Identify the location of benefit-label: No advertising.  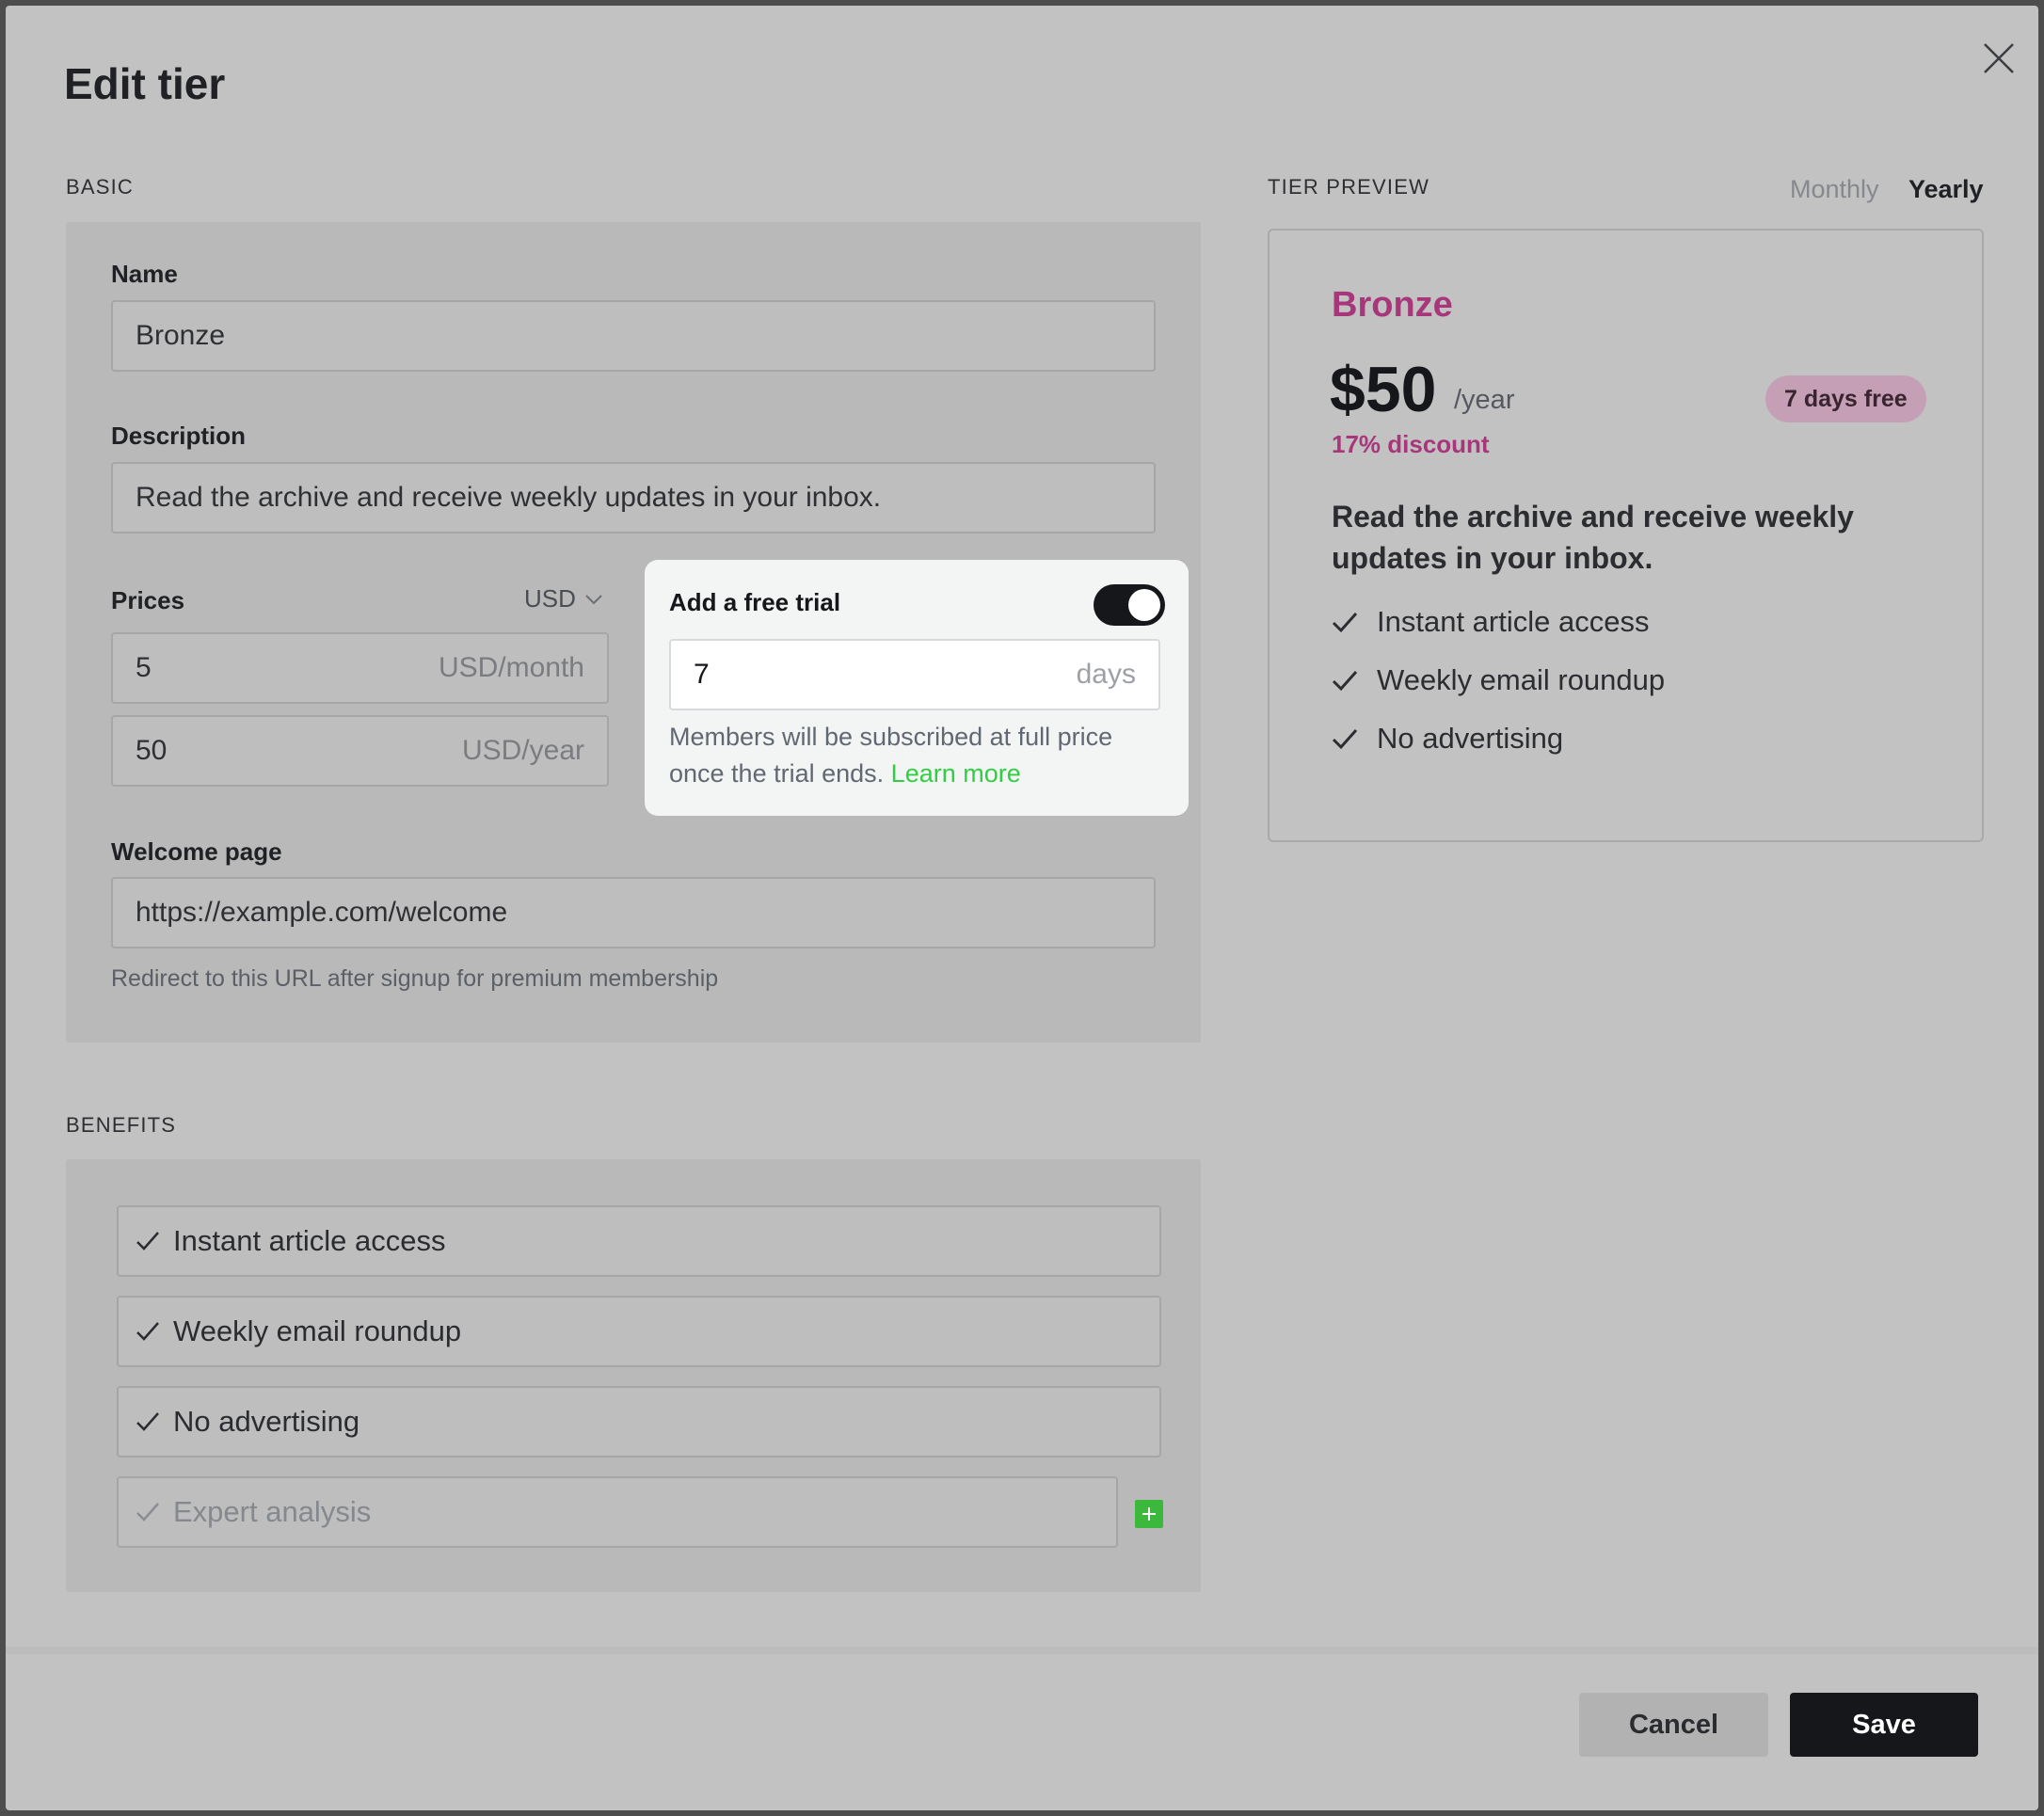
(266, 1421).